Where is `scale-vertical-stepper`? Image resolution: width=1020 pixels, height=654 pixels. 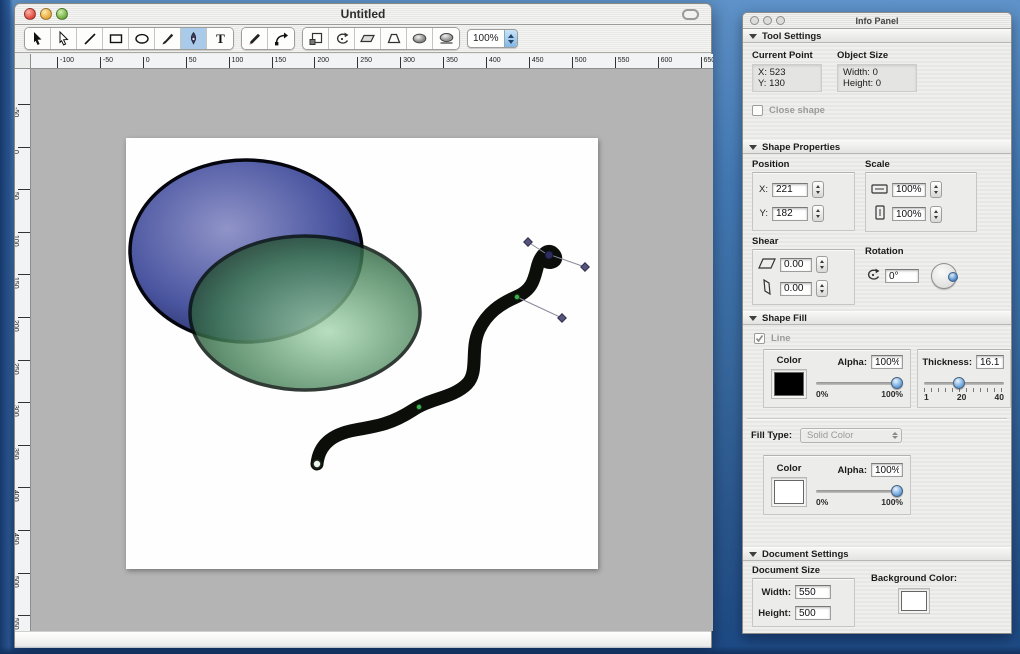
scale-vertical-stepper is located at coordinates (936, 214).